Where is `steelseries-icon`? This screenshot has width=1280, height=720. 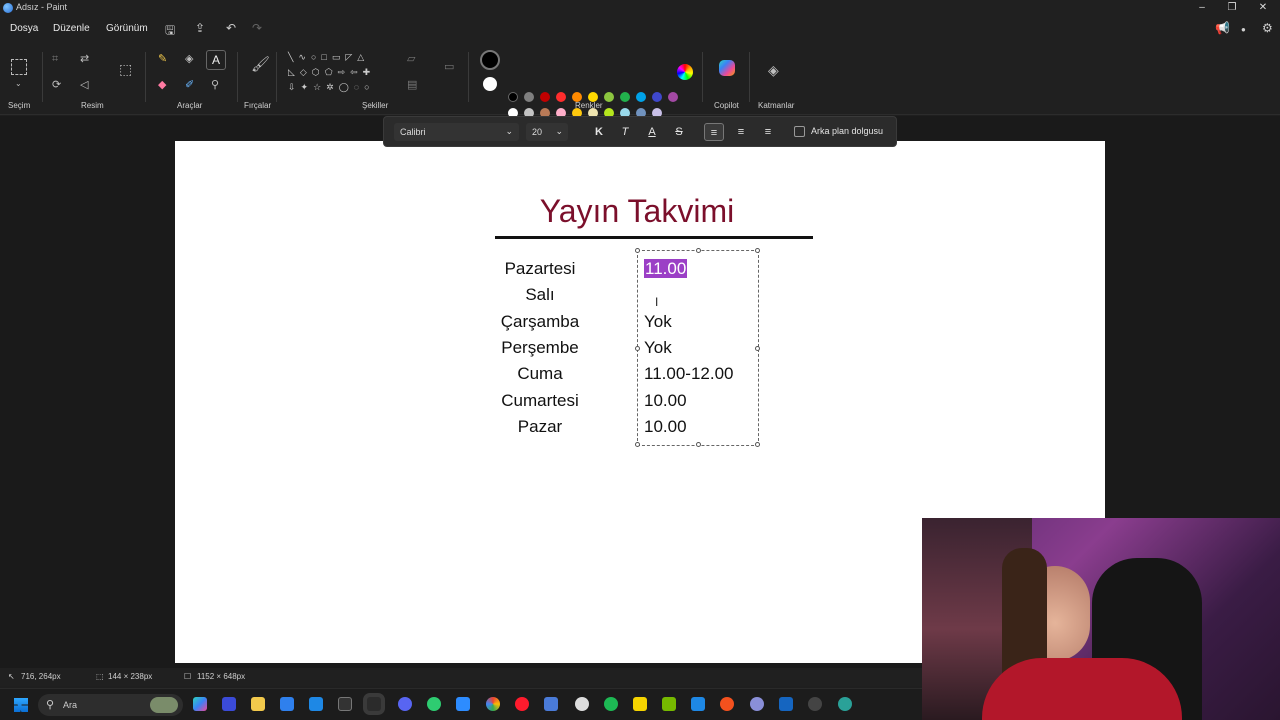
steelseries-icon is located at coordinates (815, 704).